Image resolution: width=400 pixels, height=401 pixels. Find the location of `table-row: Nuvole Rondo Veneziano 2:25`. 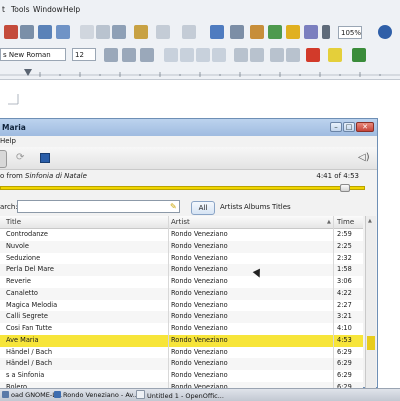

table-row: Nuvole Rondo Veneziano 2:25 is located at coordinates (181, 246).